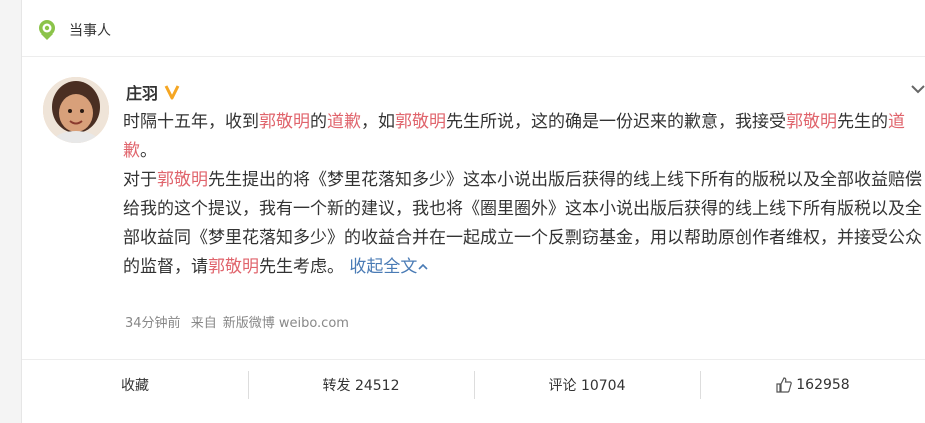  I want to click on chevron-up-icon, so click(423, 266).